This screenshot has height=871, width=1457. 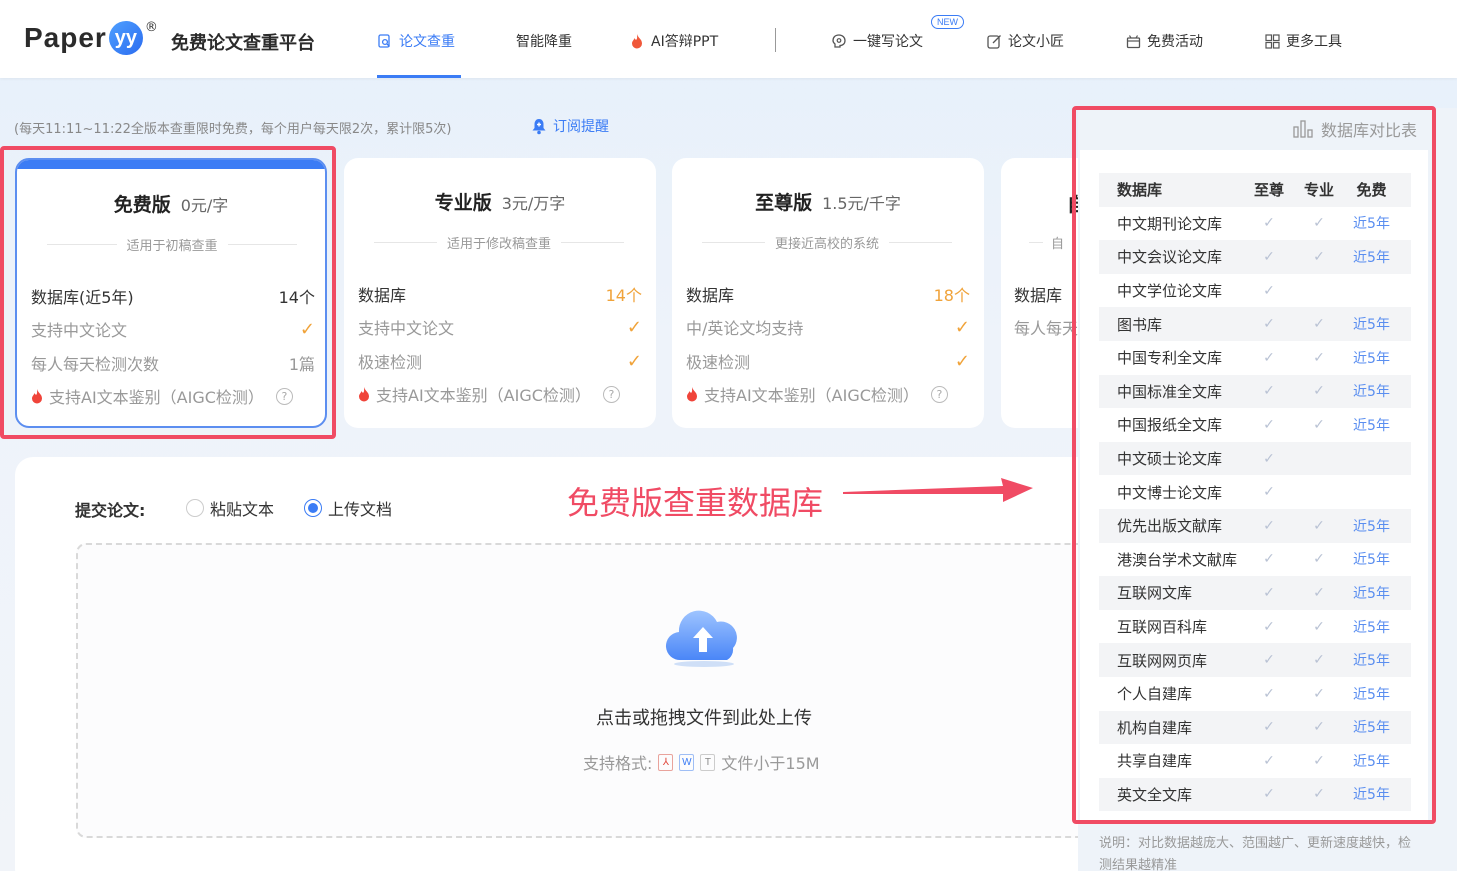 What do you see at coordinates (1036, 42) in the screenshot?
I see `nav-label: 论文小匠` at bounding box center [1036, 42].